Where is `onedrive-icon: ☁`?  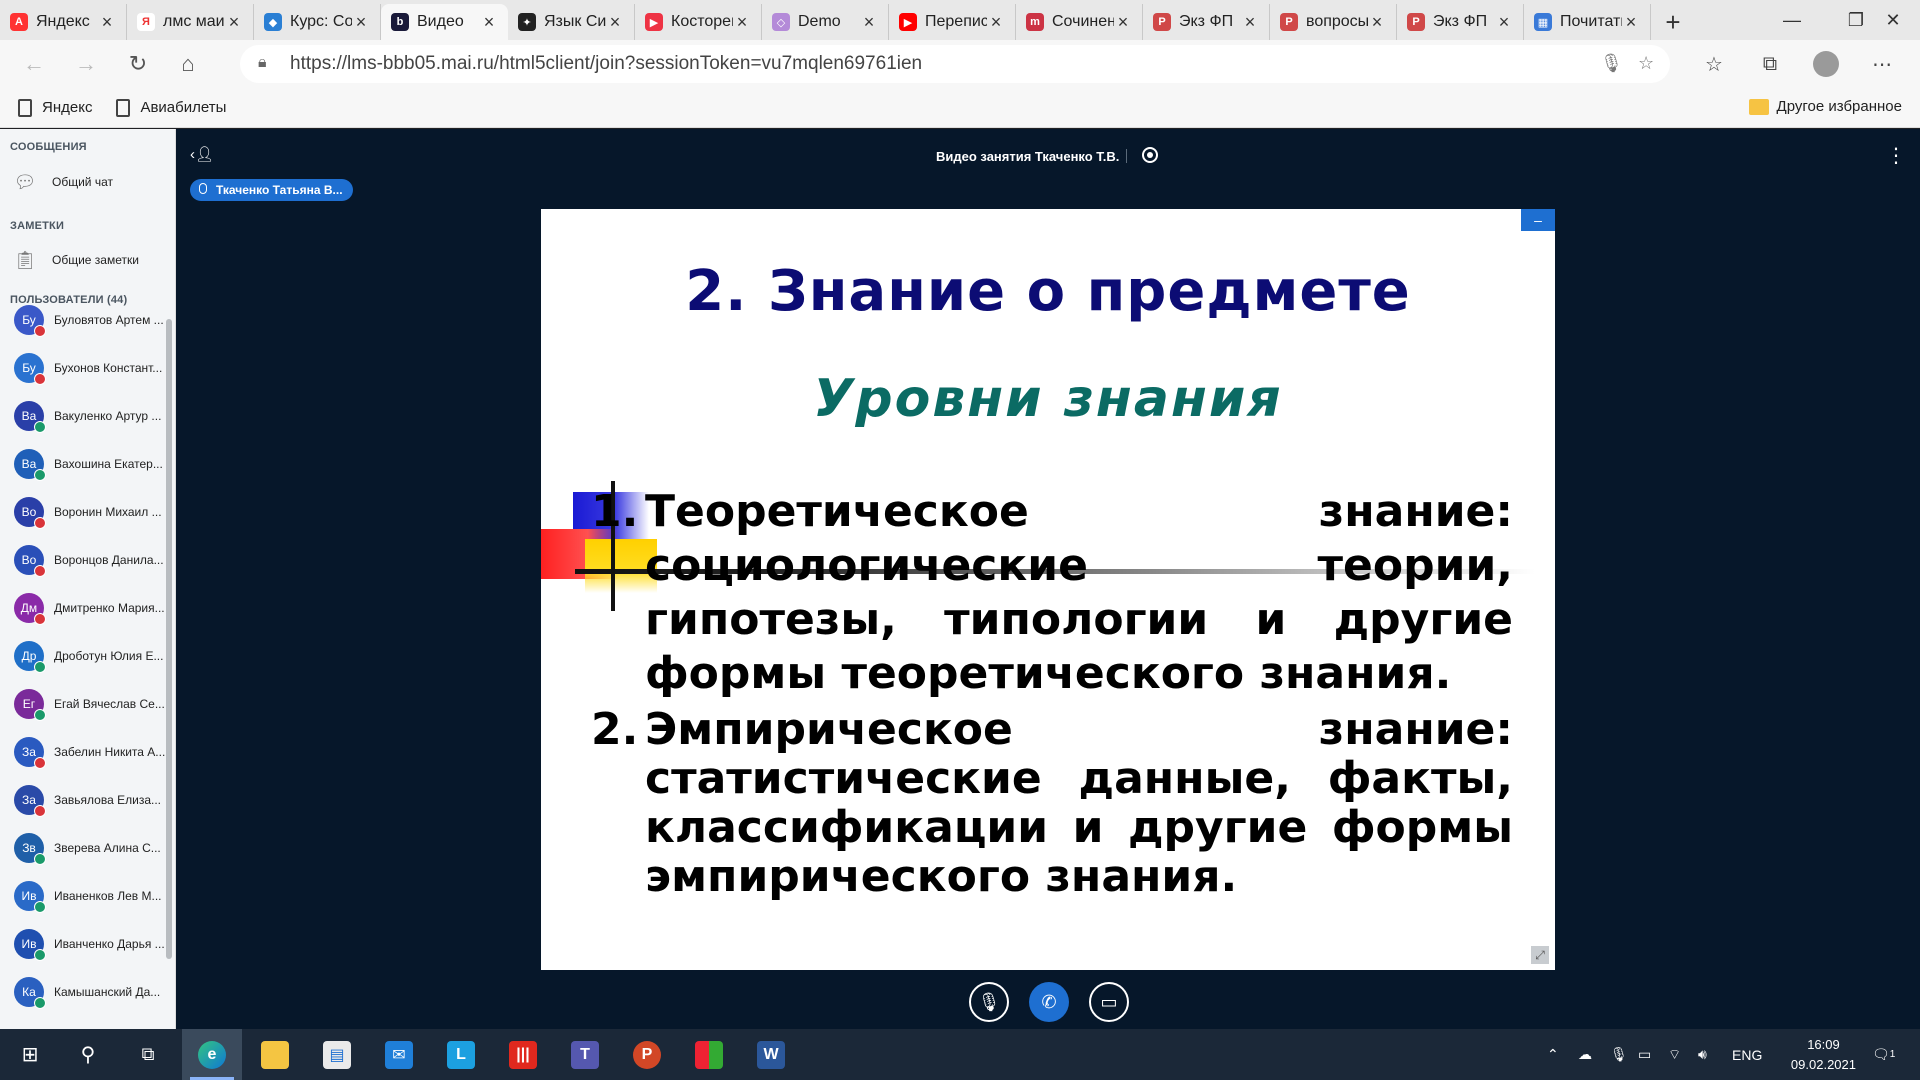 onedrive-icon: ☁ is located at coordinates (1585, 1054).